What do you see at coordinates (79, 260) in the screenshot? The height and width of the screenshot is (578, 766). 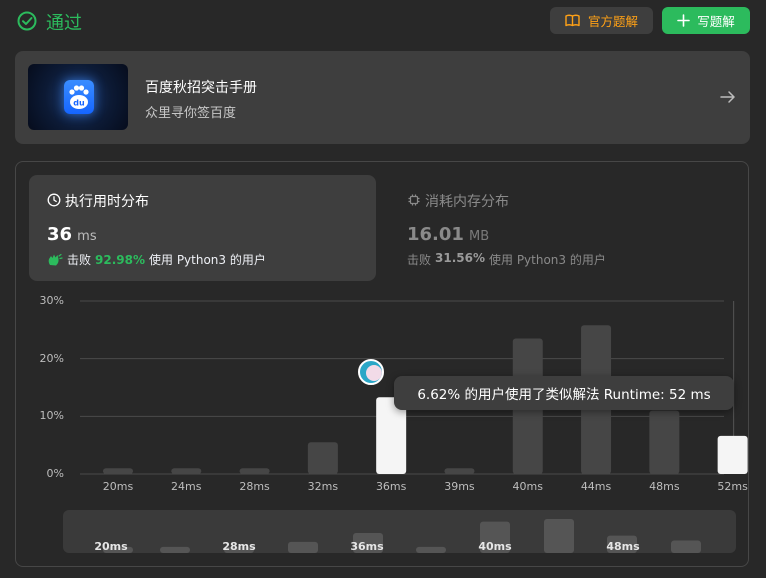 I see `runtime-beats-prefix: 击败` at bounding box center [79, 260].